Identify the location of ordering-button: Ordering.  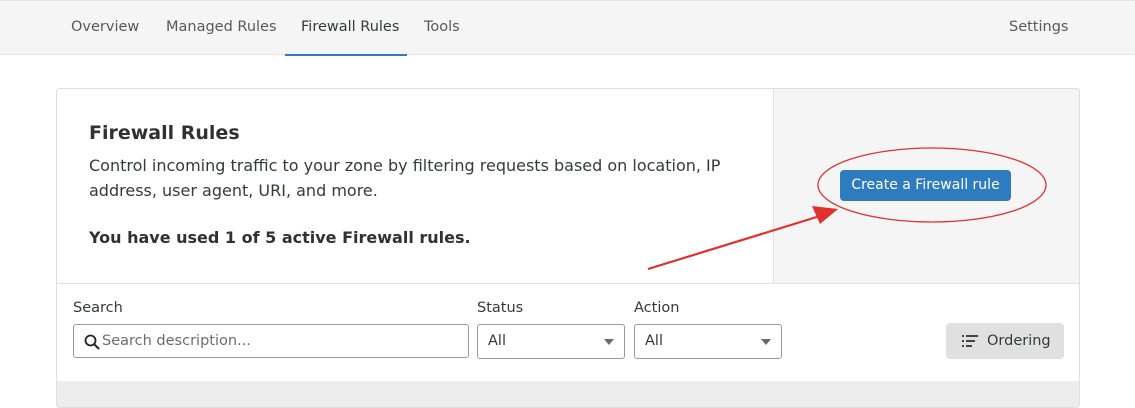
(1005, 341).